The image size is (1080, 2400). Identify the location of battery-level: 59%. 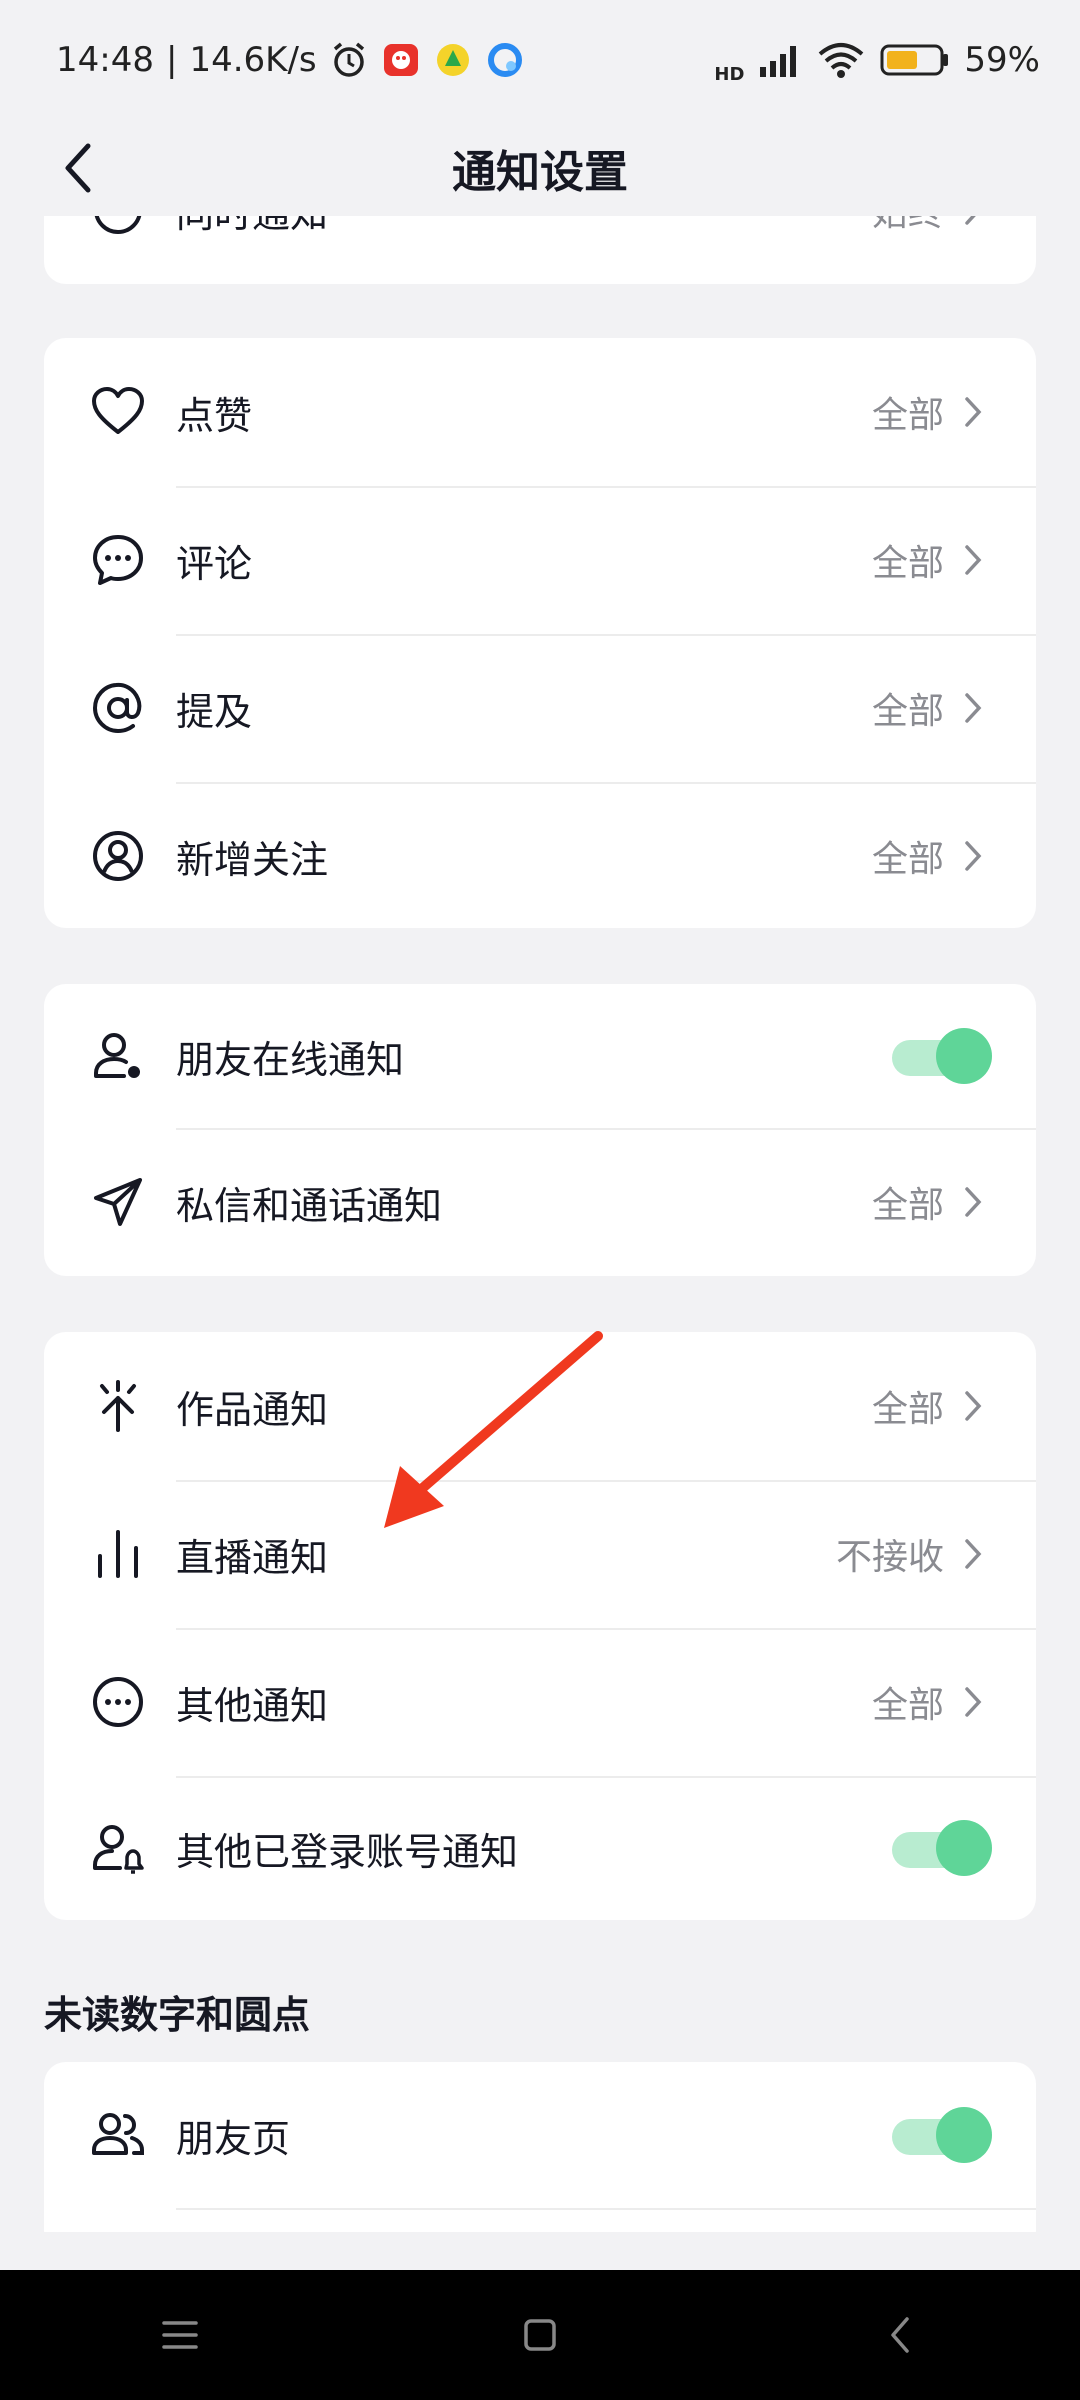
(1002, 60).